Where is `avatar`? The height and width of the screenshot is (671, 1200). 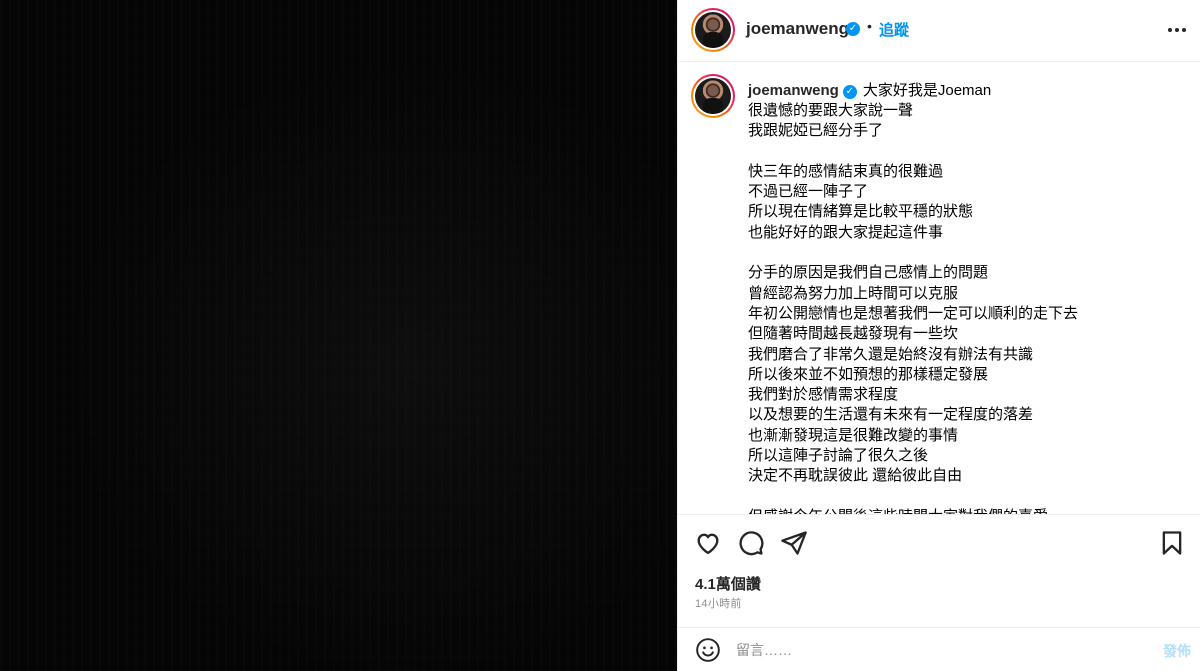
avatar is located at coordinates (713, 30).